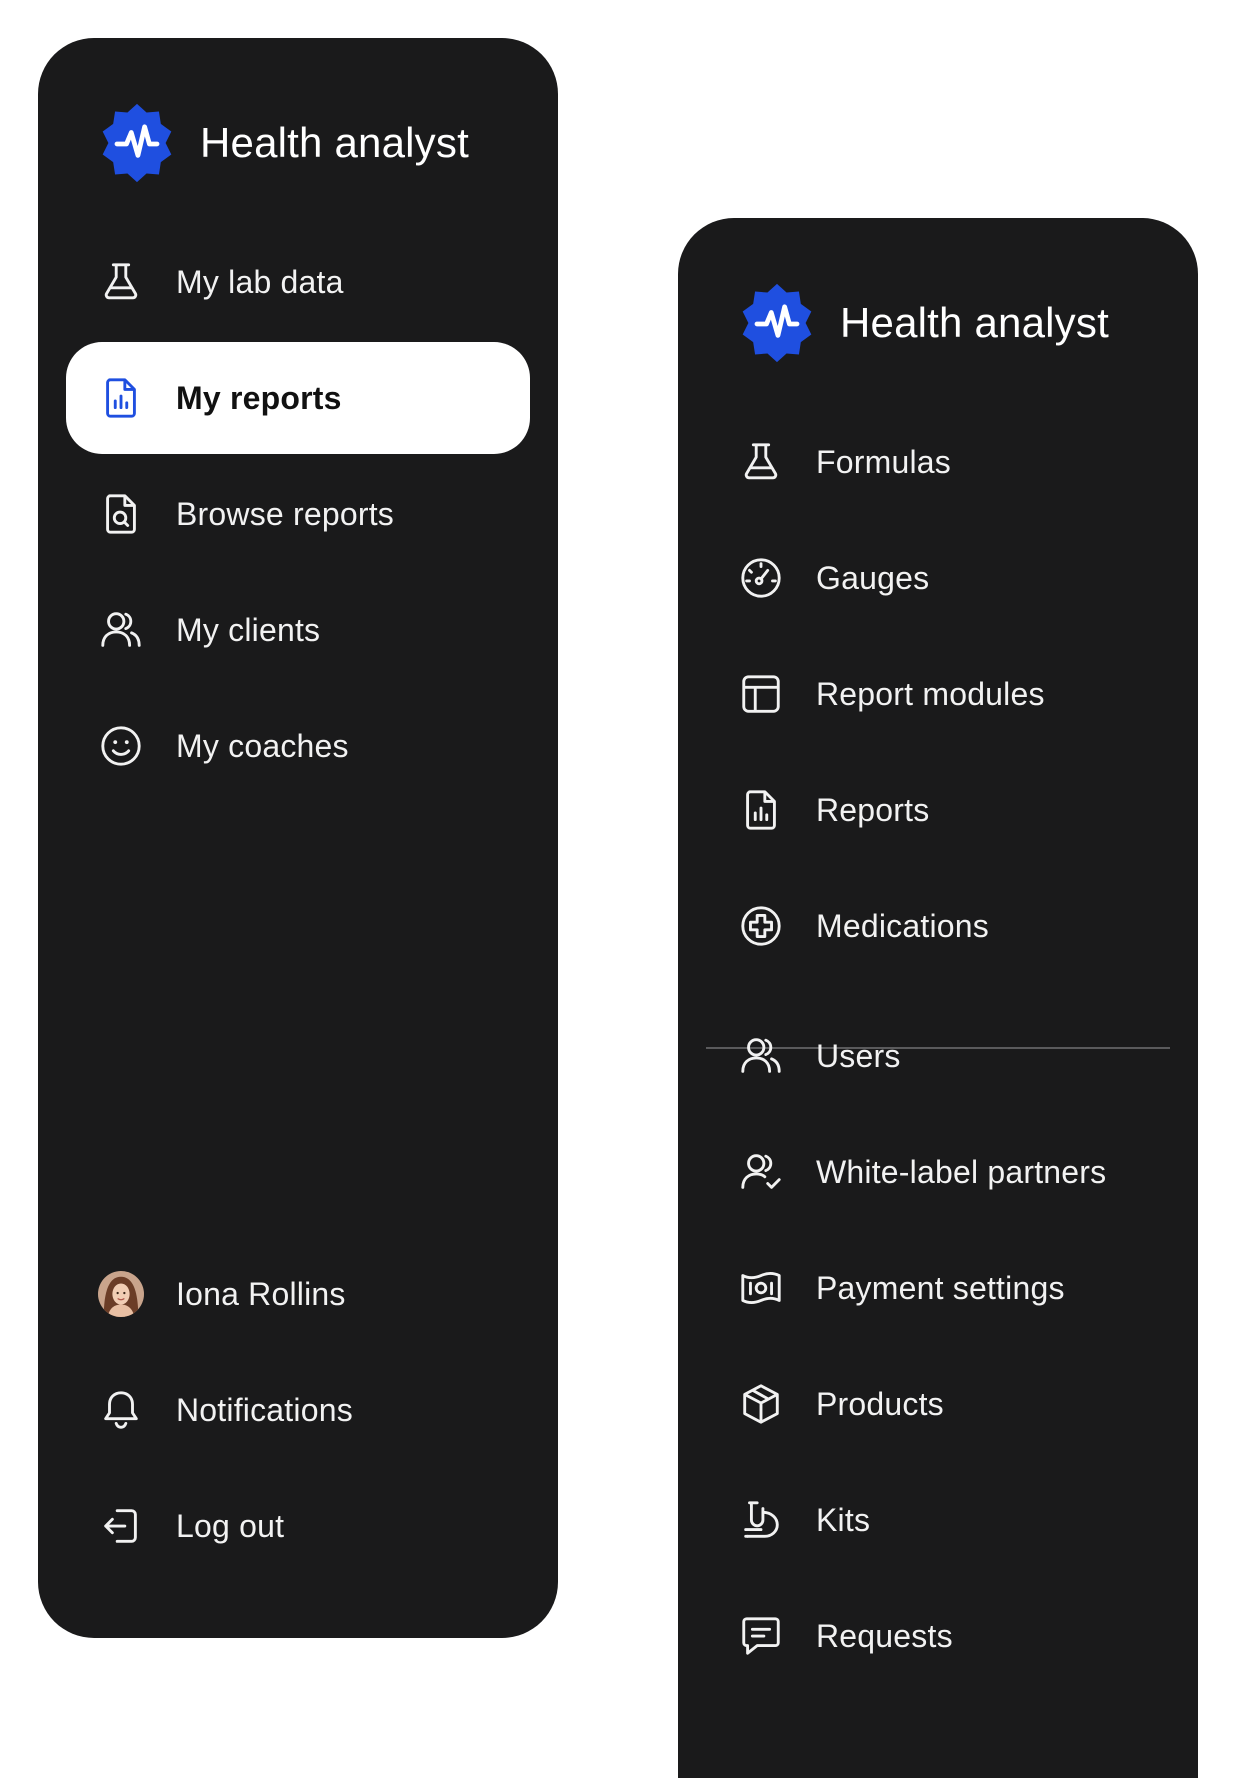 The width and height of the screenshot is (1234, 1778). I want to click on nav-label: Products, so click(880, 1403).